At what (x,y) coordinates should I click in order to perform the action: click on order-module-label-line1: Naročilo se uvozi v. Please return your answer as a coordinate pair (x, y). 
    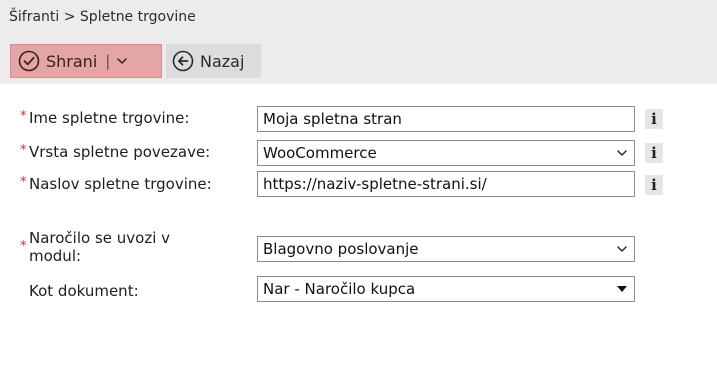
    Looking at the image, I should click on (100, 238).